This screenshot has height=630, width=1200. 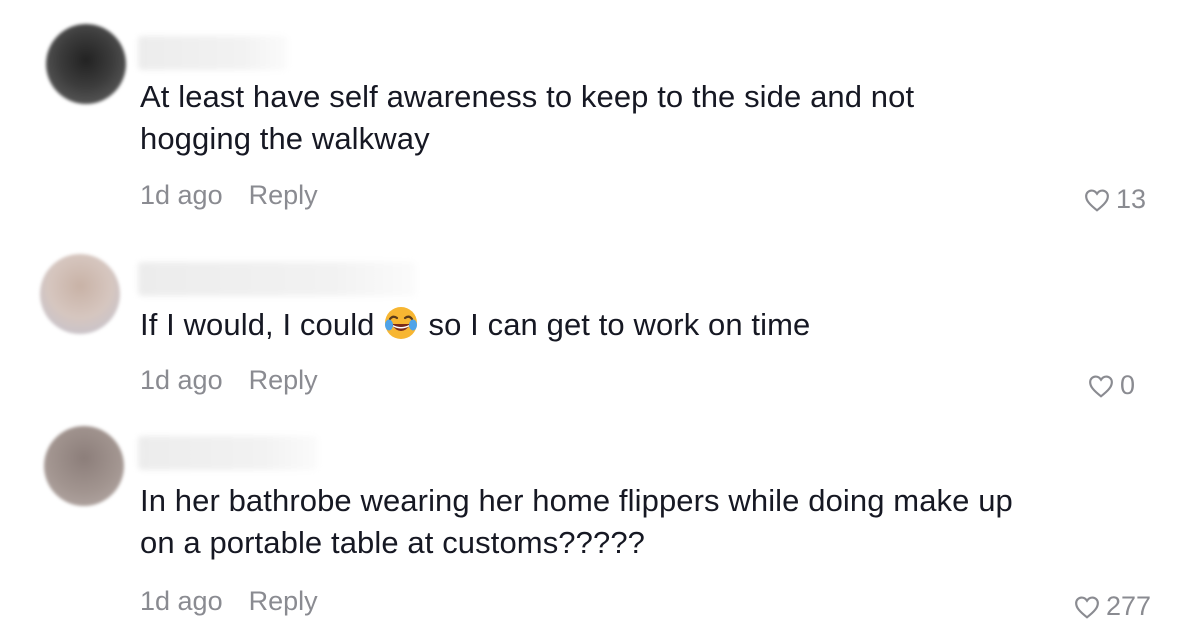 I want to click on like-button: 13, so click(x=1115, y=199).